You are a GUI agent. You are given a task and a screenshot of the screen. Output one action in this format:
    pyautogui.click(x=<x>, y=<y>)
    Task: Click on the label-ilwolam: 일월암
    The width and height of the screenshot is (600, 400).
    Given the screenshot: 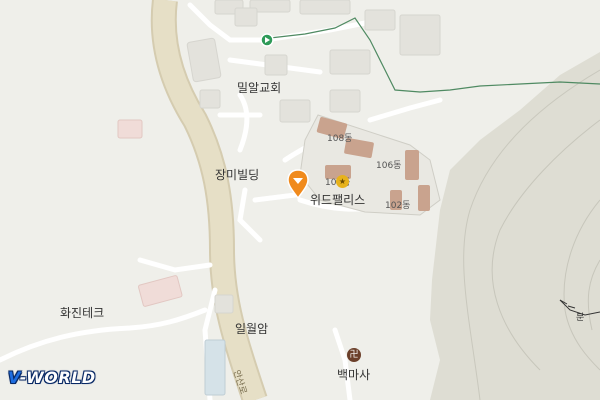 What is the action you would take?
    pyautogui.click(x=251, y=328)
    